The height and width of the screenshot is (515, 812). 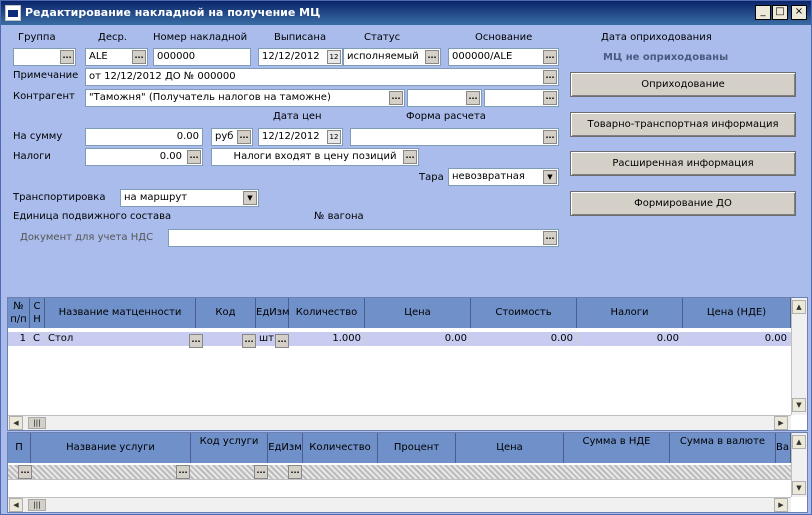 I want to click on col-header-p: П, so click(x=19, y=448).